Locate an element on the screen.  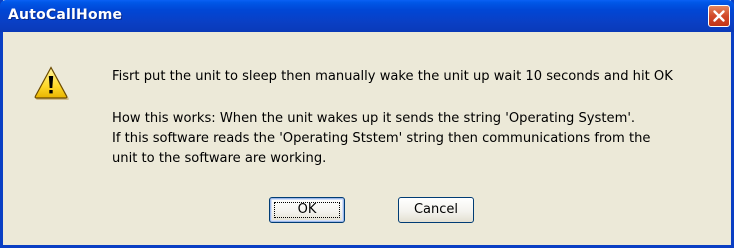
title-bar: AutoCallHome is located at coordinates (367, 16).